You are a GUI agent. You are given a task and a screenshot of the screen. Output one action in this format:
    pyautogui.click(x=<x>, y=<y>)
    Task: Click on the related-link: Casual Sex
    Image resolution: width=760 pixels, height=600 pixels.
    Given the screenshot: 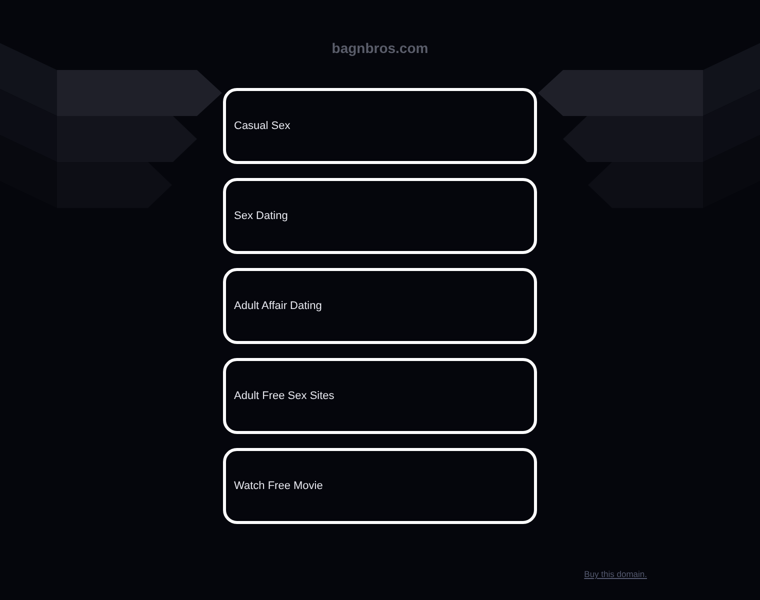 What is the action you would take?
    pyautogui.click(x=380, y=126)
    